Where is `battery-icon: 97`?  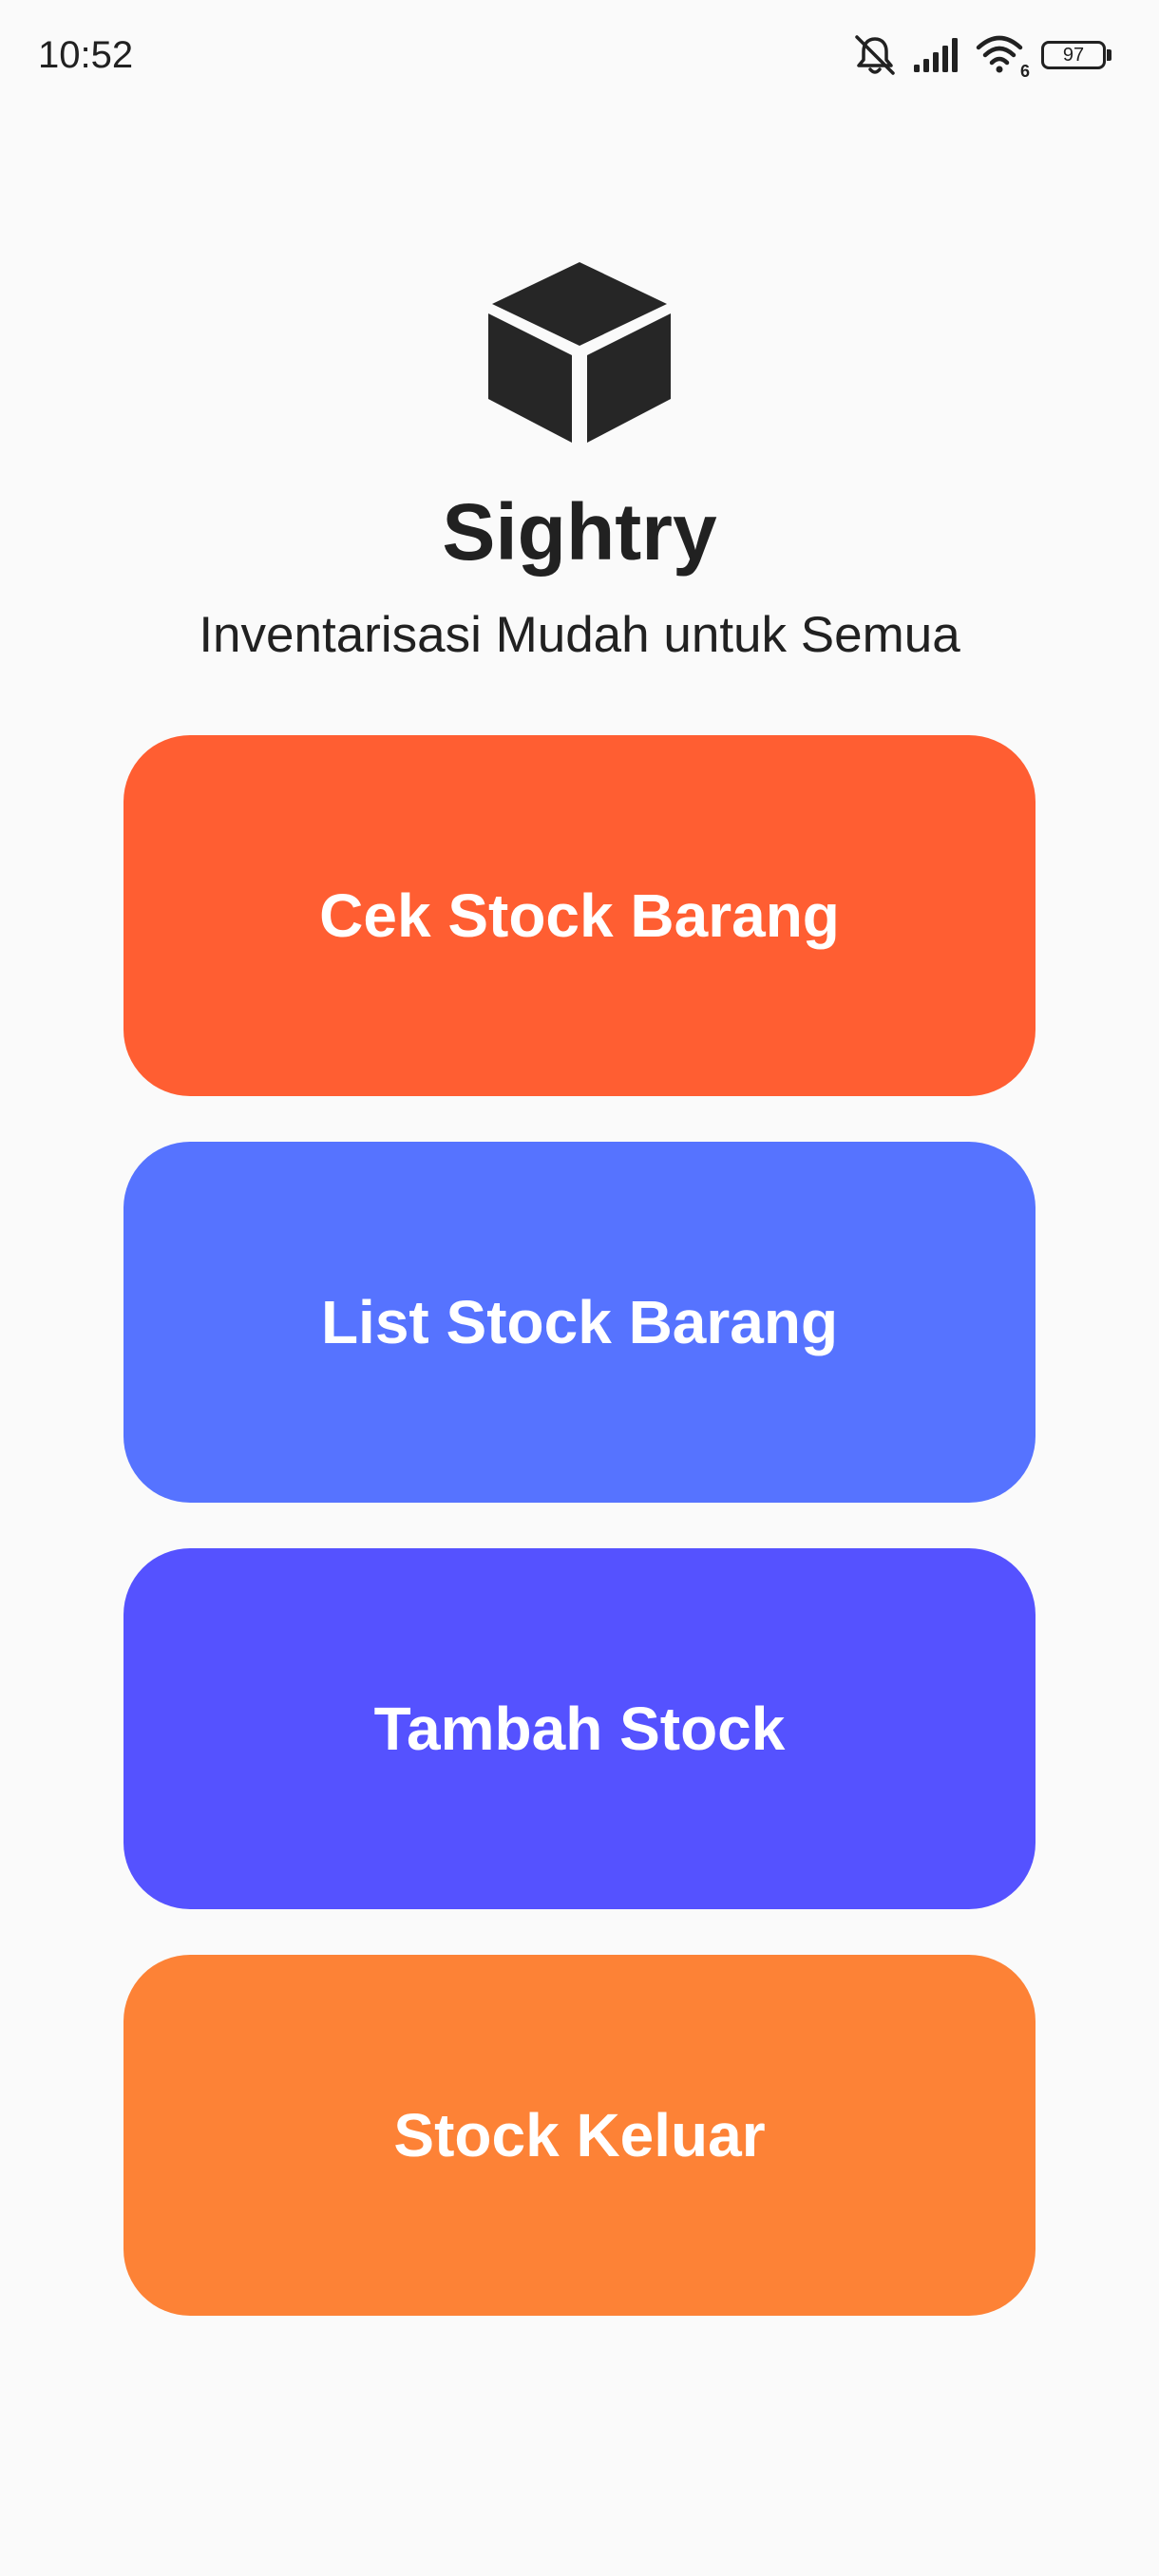
battery-icon: 97 is located at coordinates (1076, 55).